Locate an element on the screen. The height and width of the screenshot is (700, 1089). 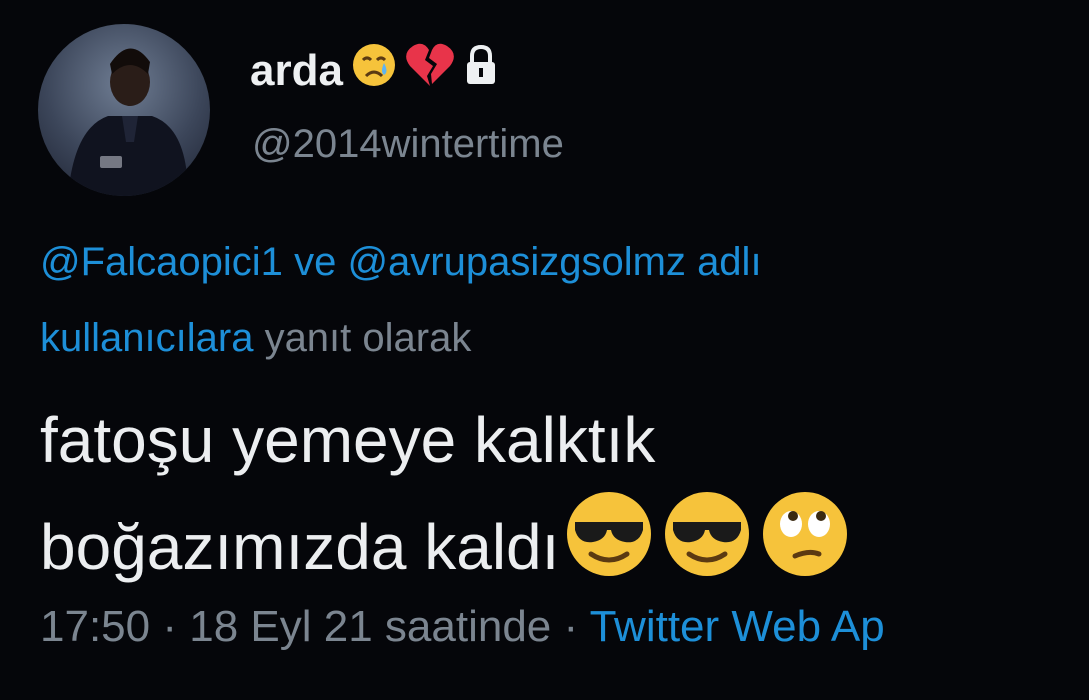
reply-context-line-1: @Falcaopici1 ve @avrupasizgsolmz adlı is located at coordinates (401, 262).